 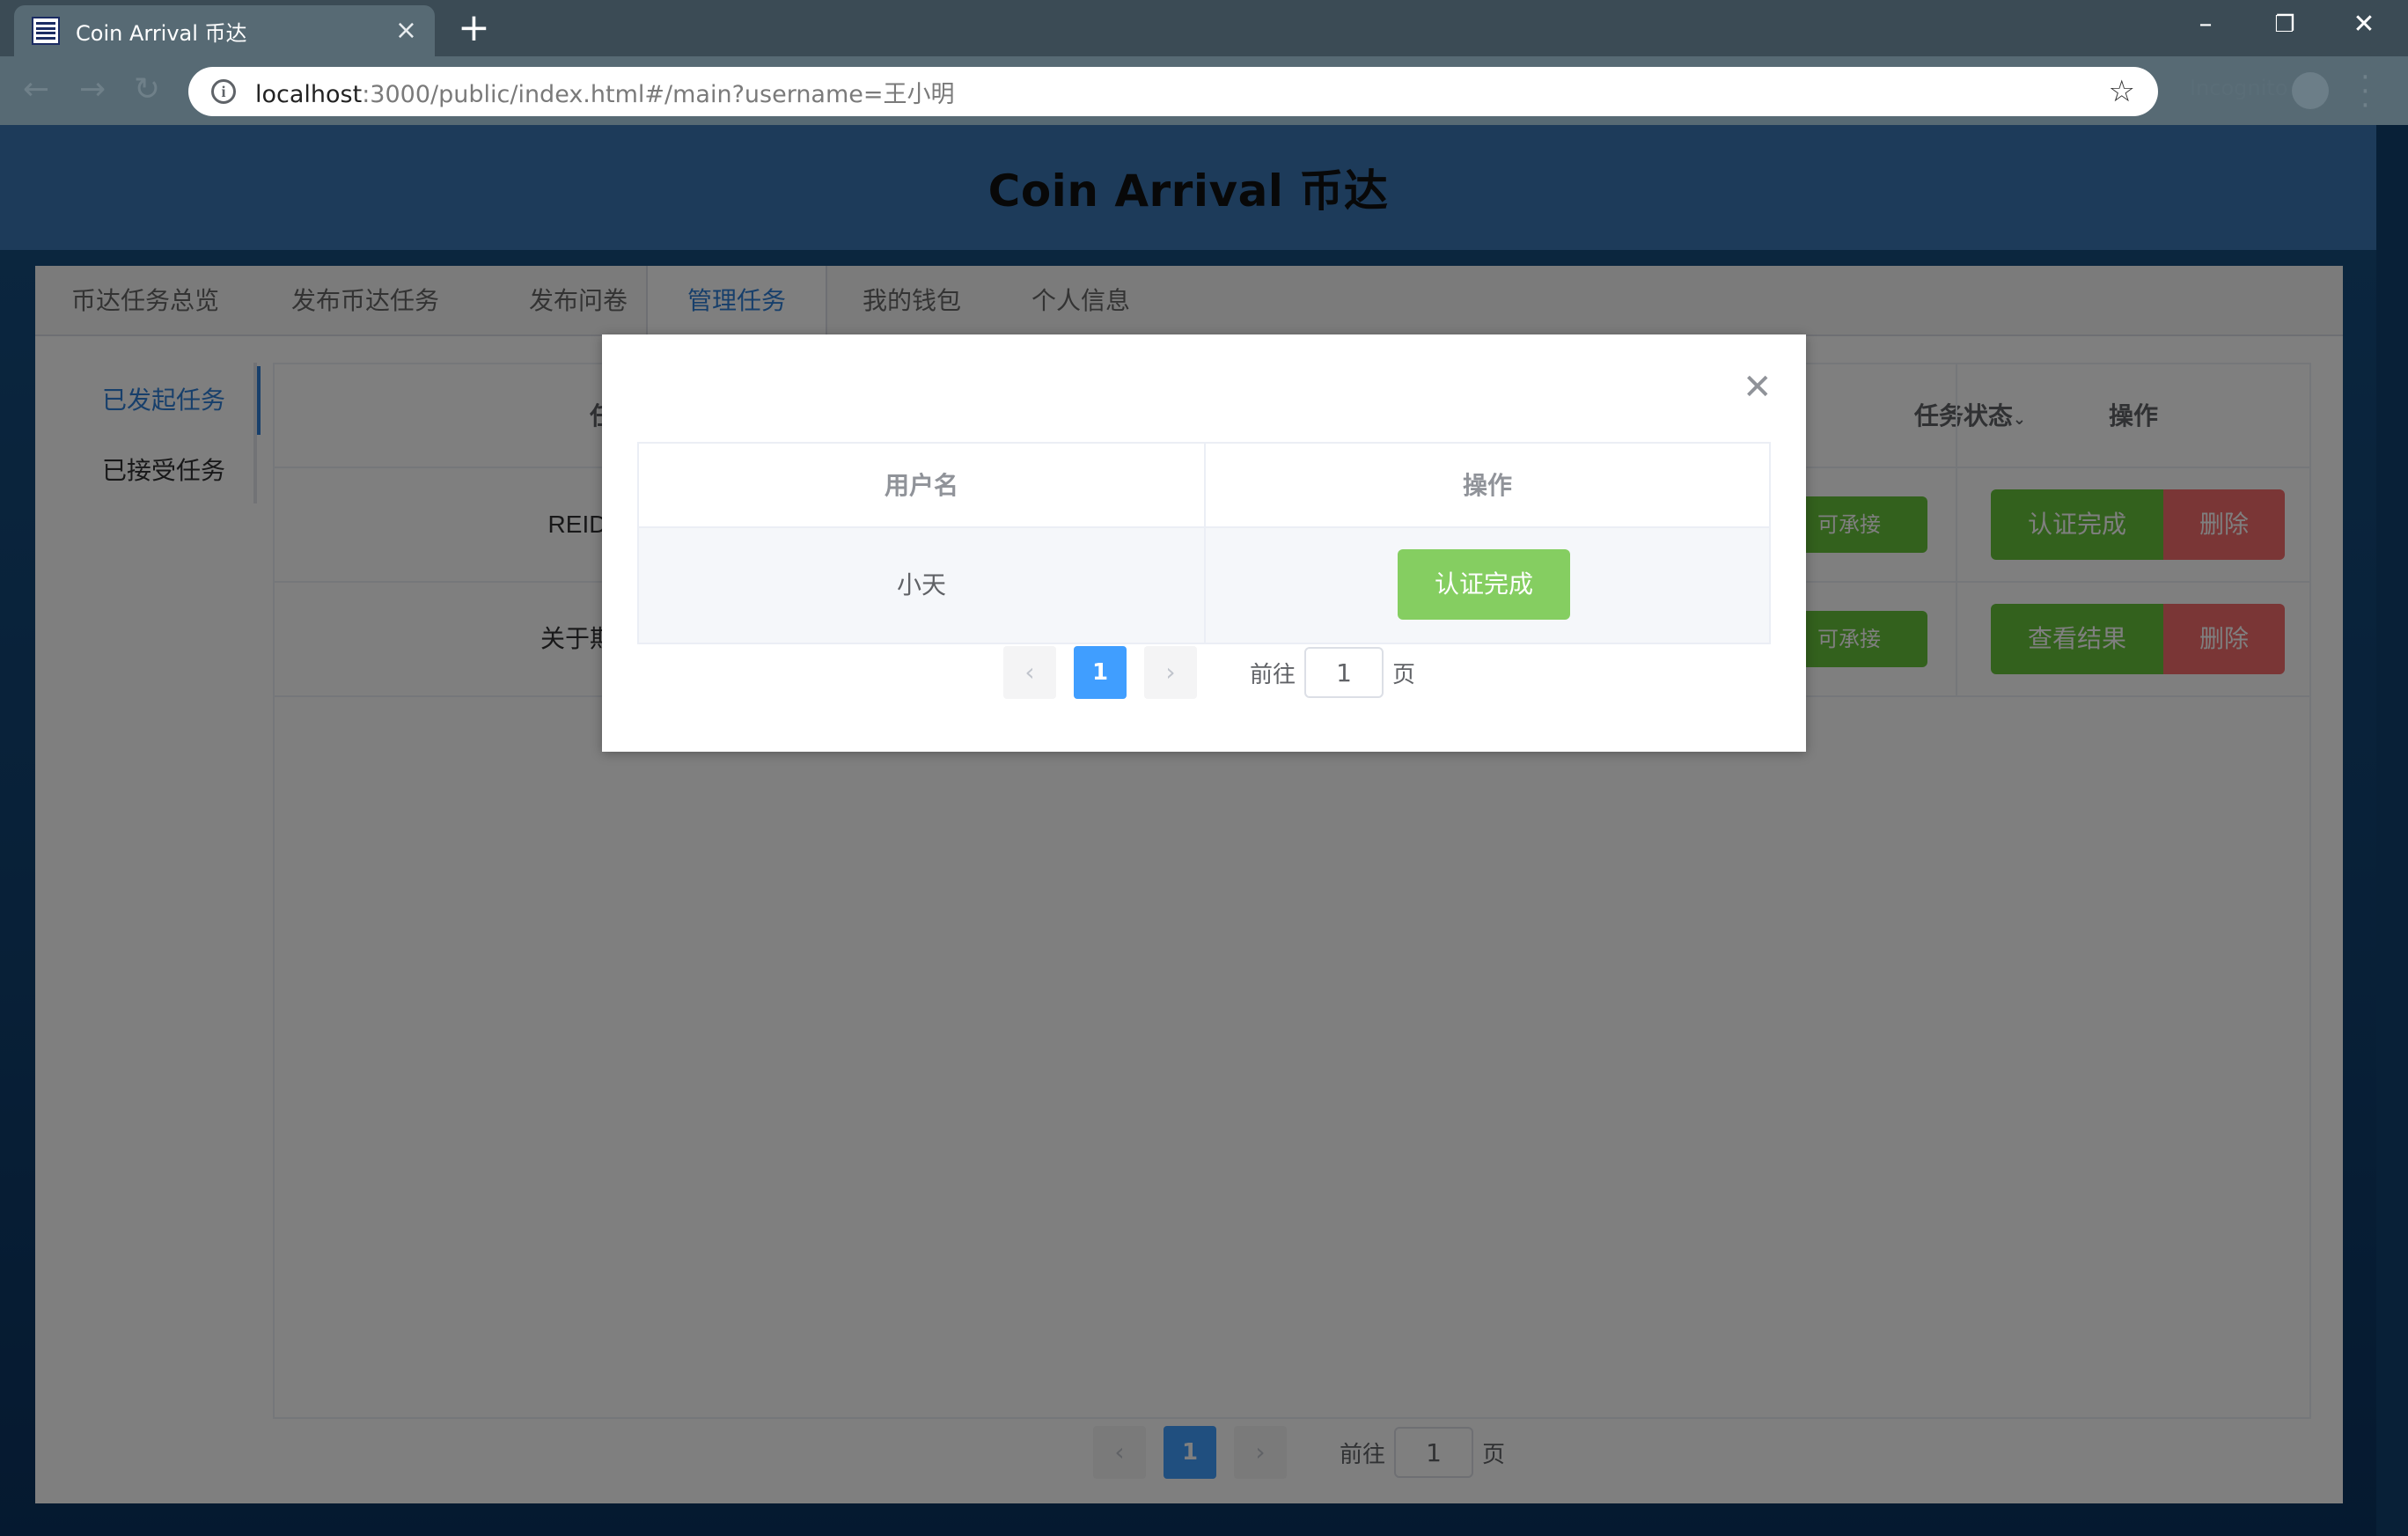 What do you see at coordinates (1484, 584) in the screenshot?
I see `certify-complete-button: 认证完成` at bounding box center [1484, 584].